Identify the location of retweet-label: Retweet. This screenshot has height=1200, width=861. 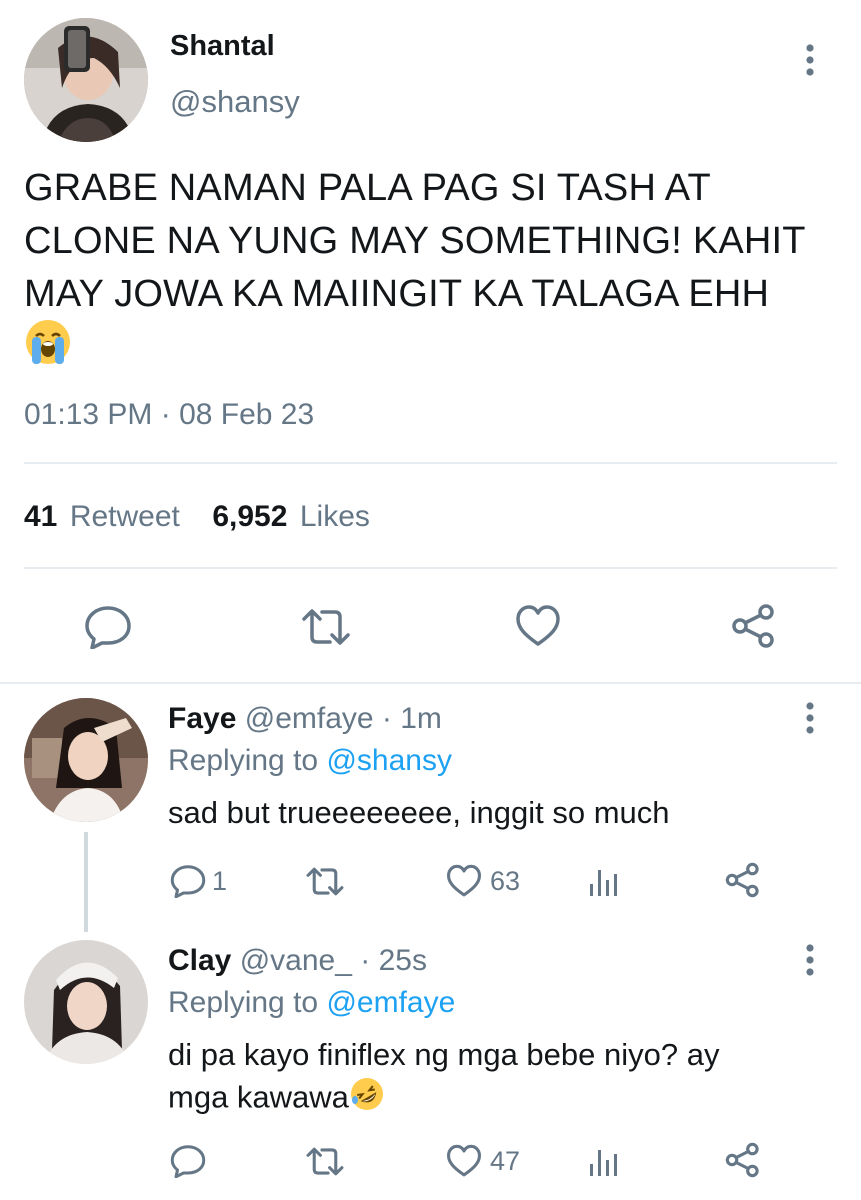
(125, 516).